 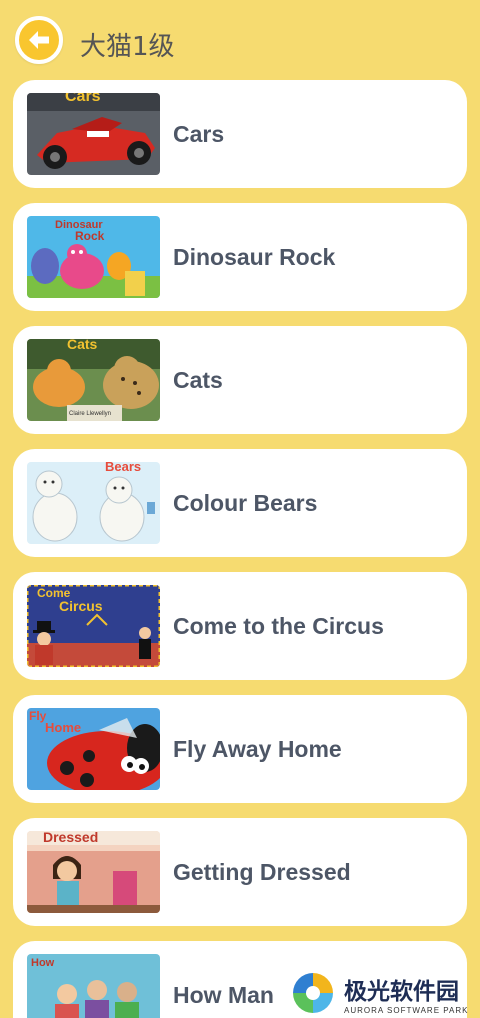 What do you see at coordinates (43, 963) in the screenshot?
I see `svg-text: How` at bounding box center [43, 963].